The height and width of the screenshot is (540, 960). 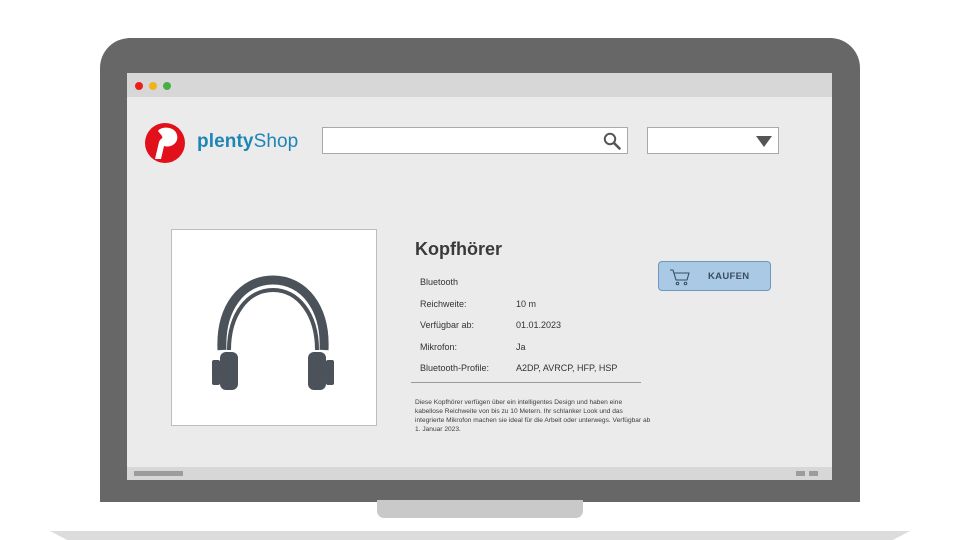 What do you see at coordinates (479, 473) in the screenshot?
I see `status-bar` at bounding box center [479, 473].